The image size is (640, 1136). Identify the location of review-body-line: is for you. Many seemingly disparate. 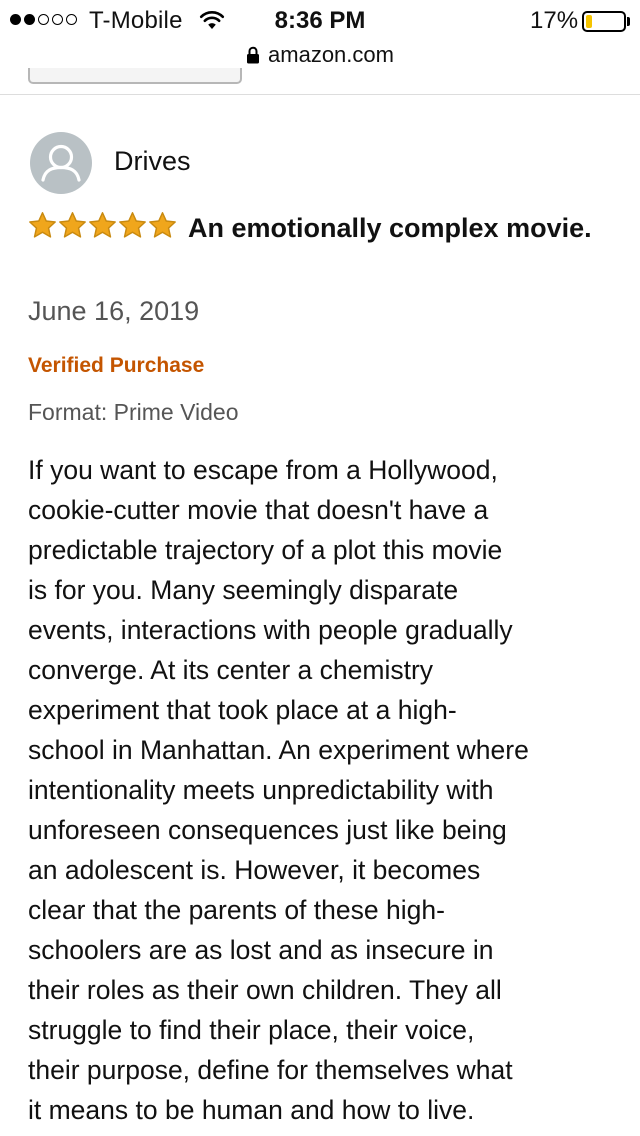
(243, 590).